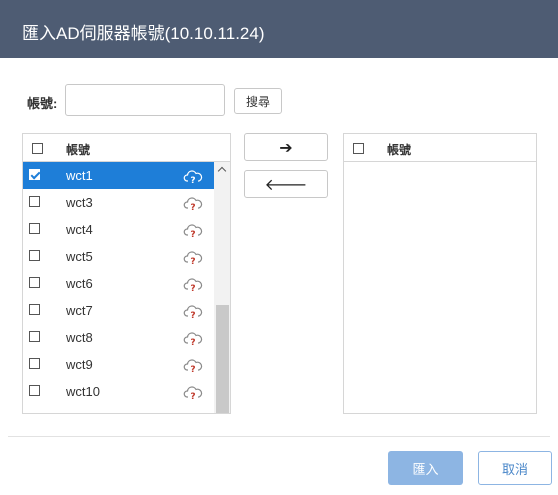  What do you see at coordinates (126, 391) in the screenshot?
I see `list-item: wct10?` at bounding box center [126, 391].